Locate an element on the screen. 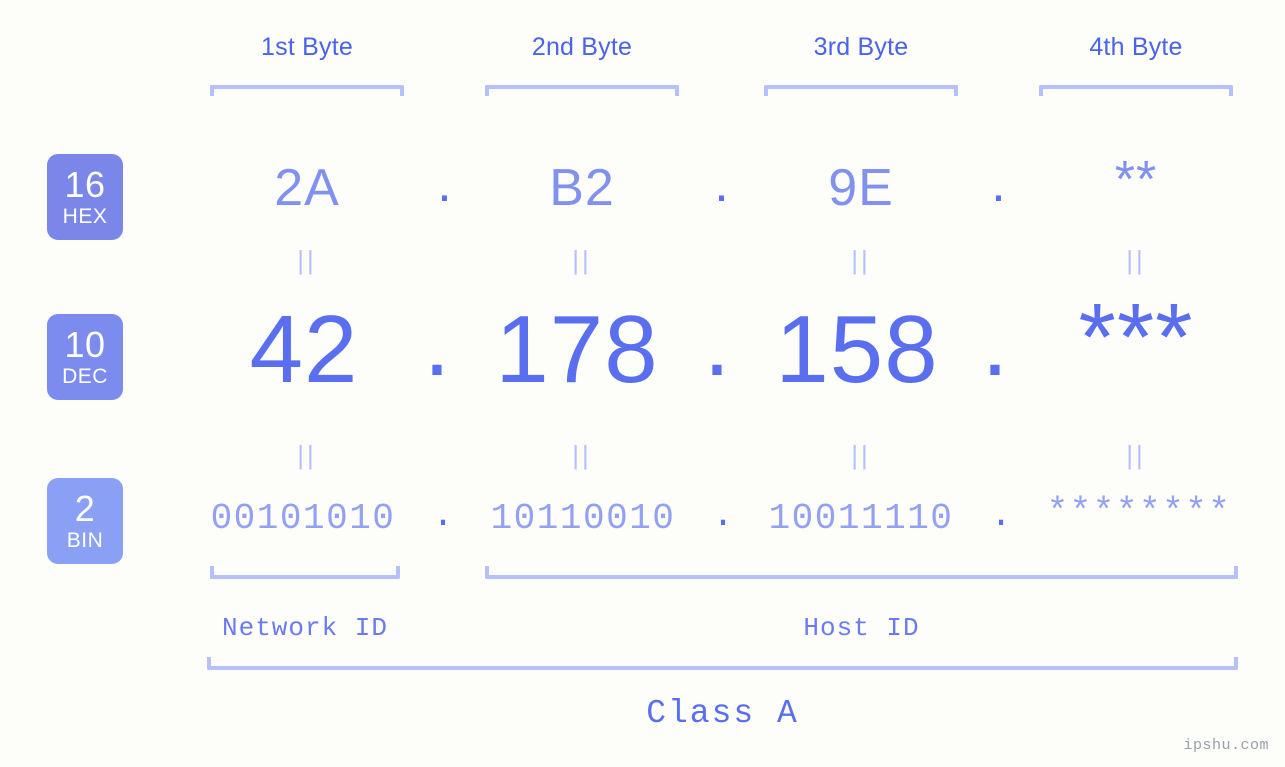  site-watermark: ipshu.com is located at coordinates (1226, 745).